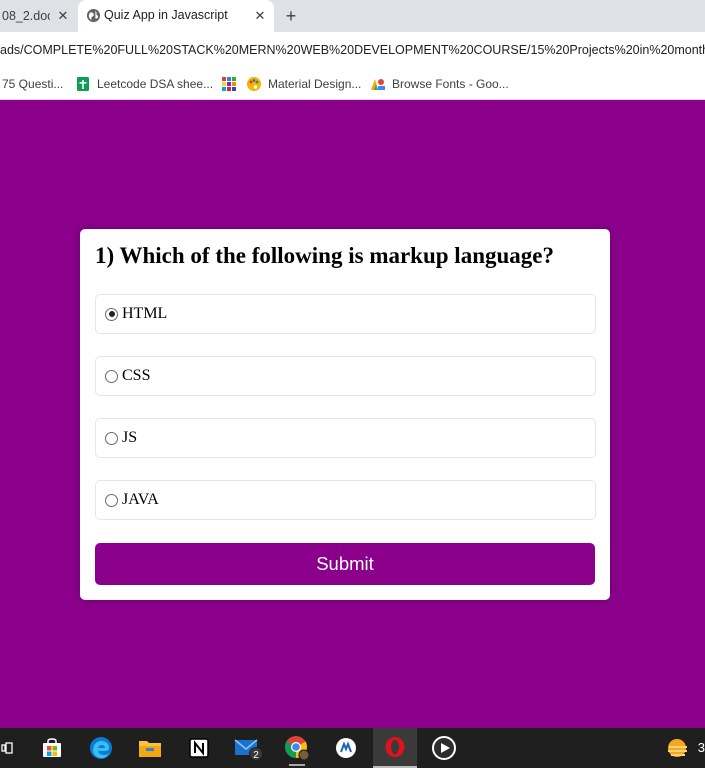  Describe the element at coordinates (229, 84) in the screenshot. I see `colorful-grid-icon` at that location.